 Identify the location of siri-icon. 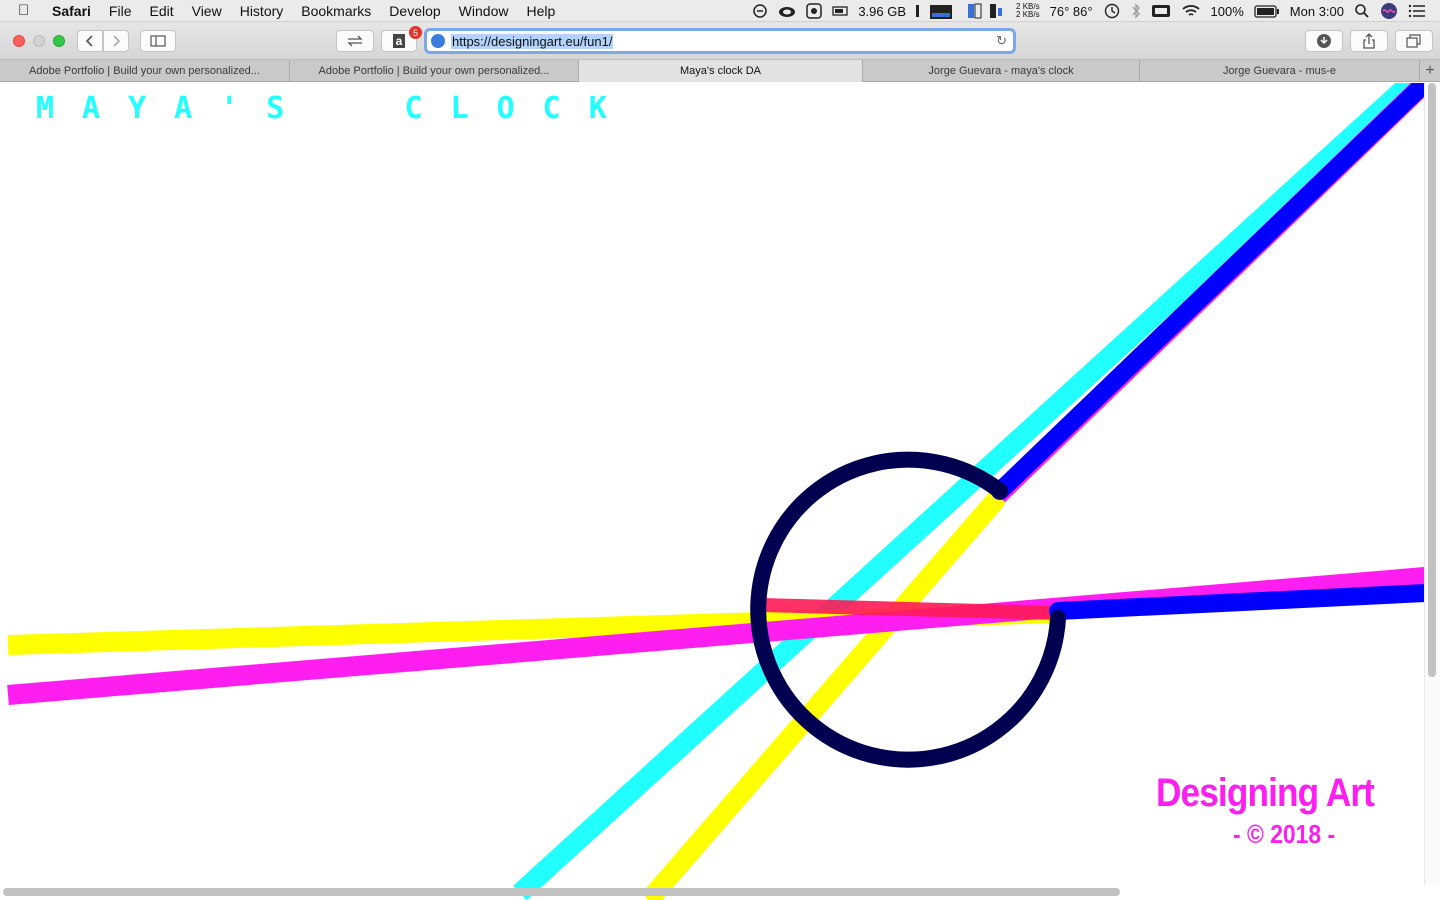
(1389, 11).